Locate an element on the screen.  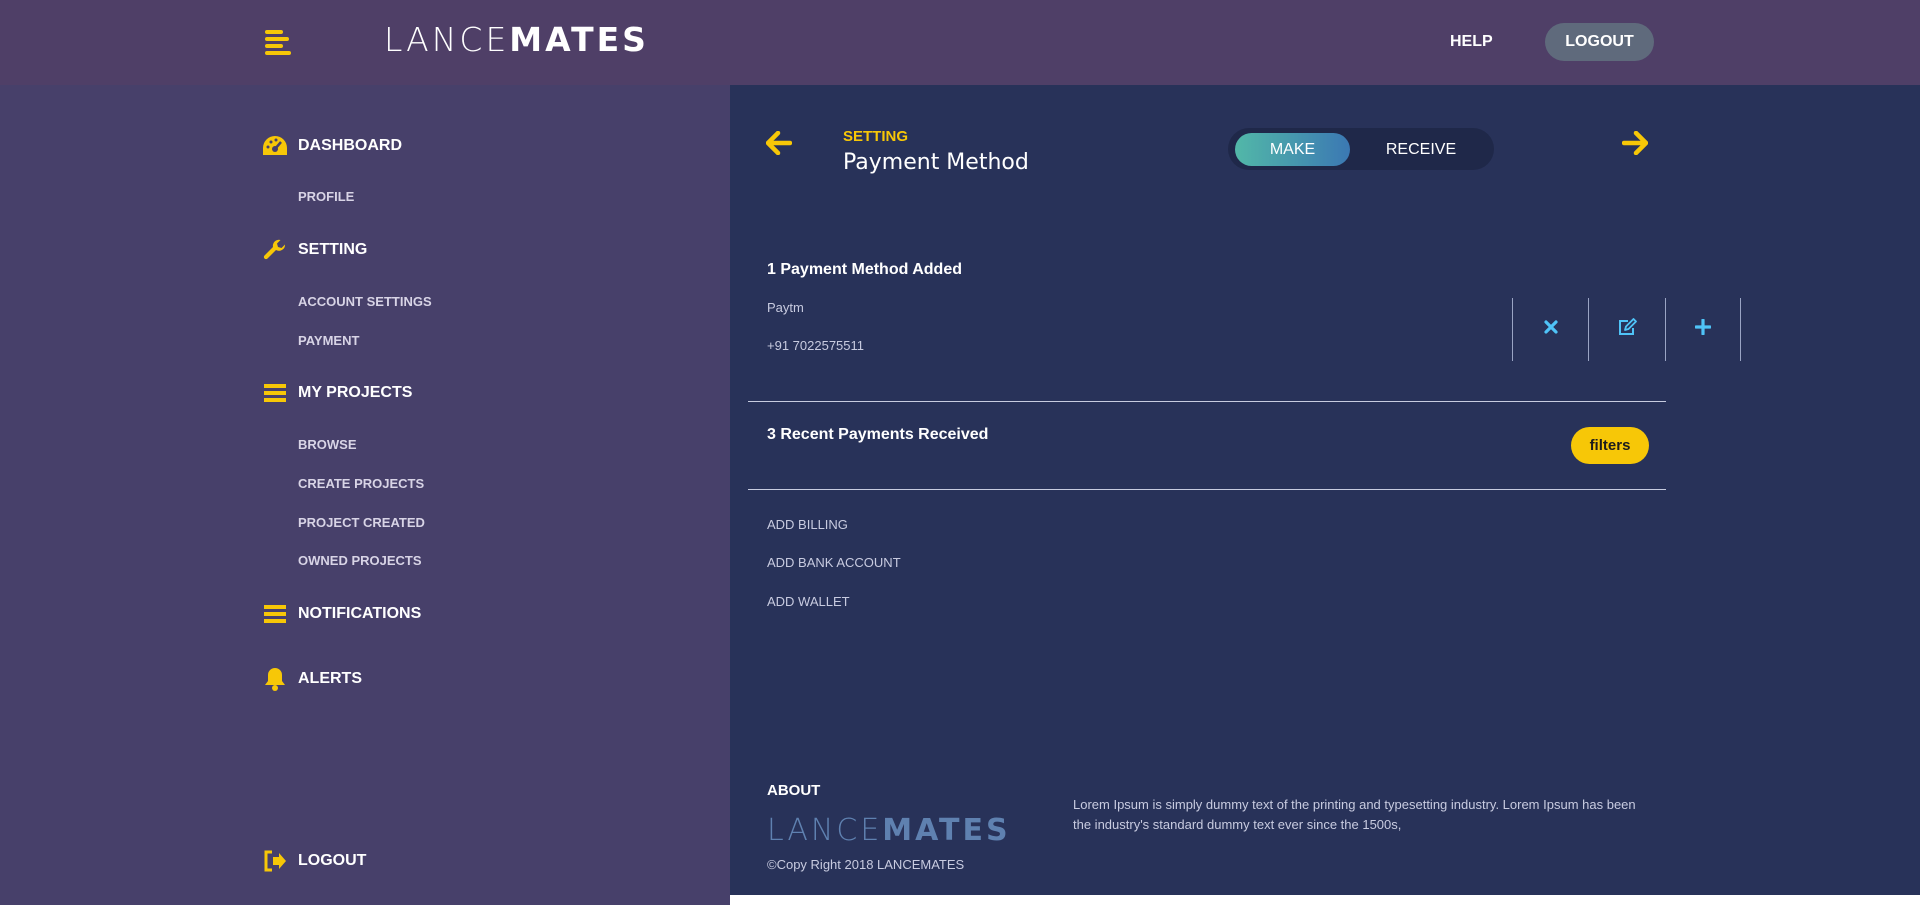
logo-light-text: LANCE is located at coordinates (447, 39).